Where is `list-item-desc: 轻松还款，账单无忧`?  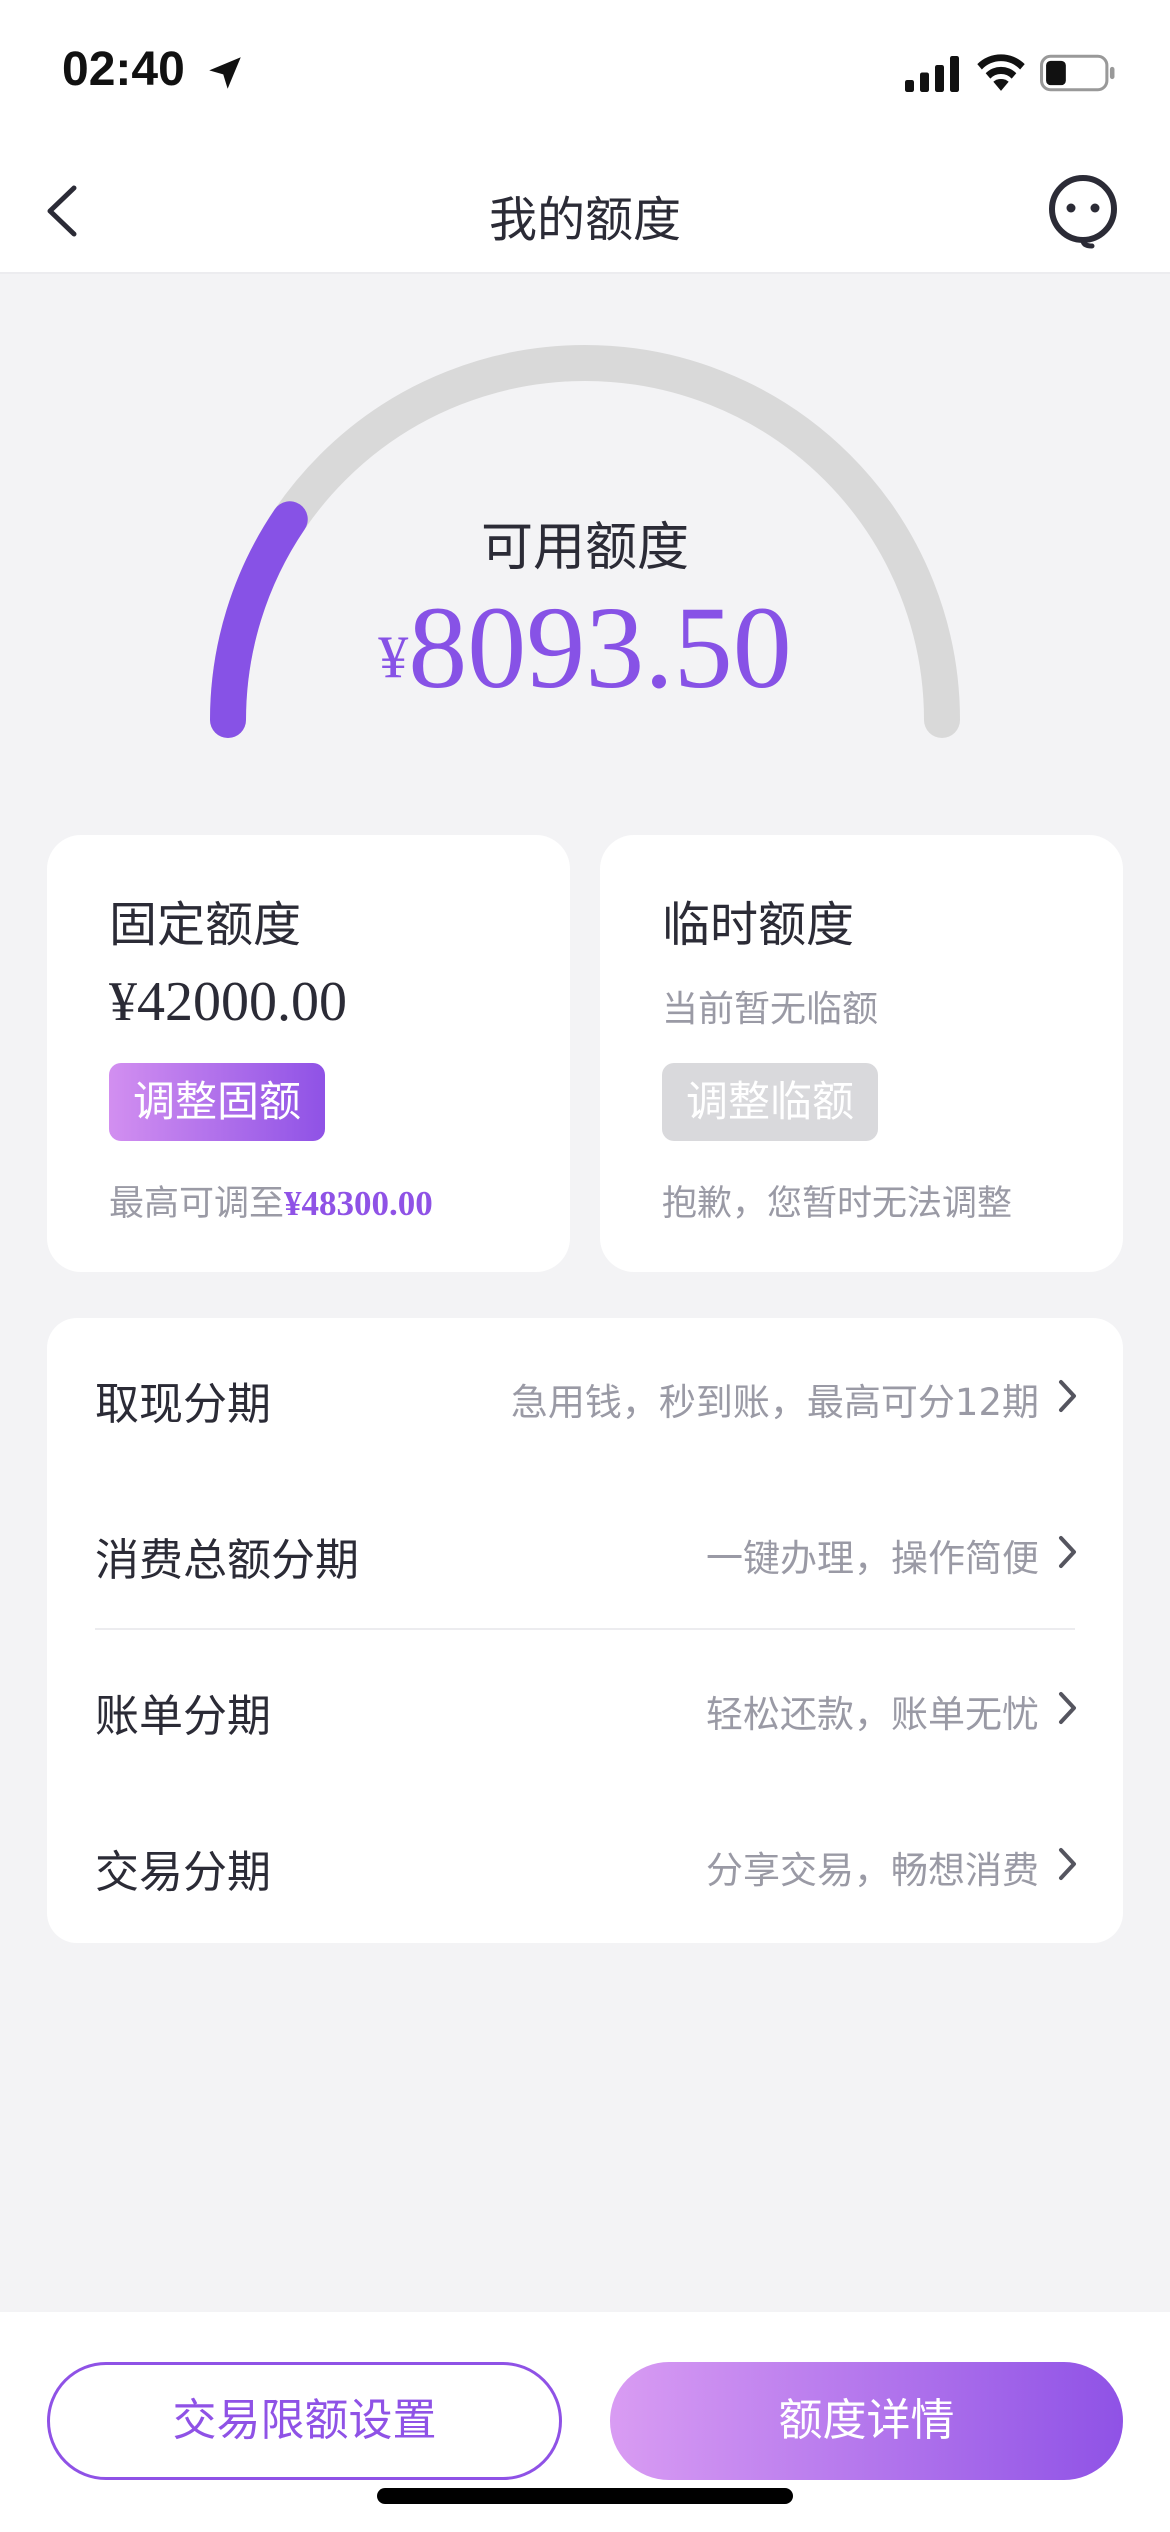
list-item-desc: 轻松还款，账单无忧 is located at coordinates (872, 1714).